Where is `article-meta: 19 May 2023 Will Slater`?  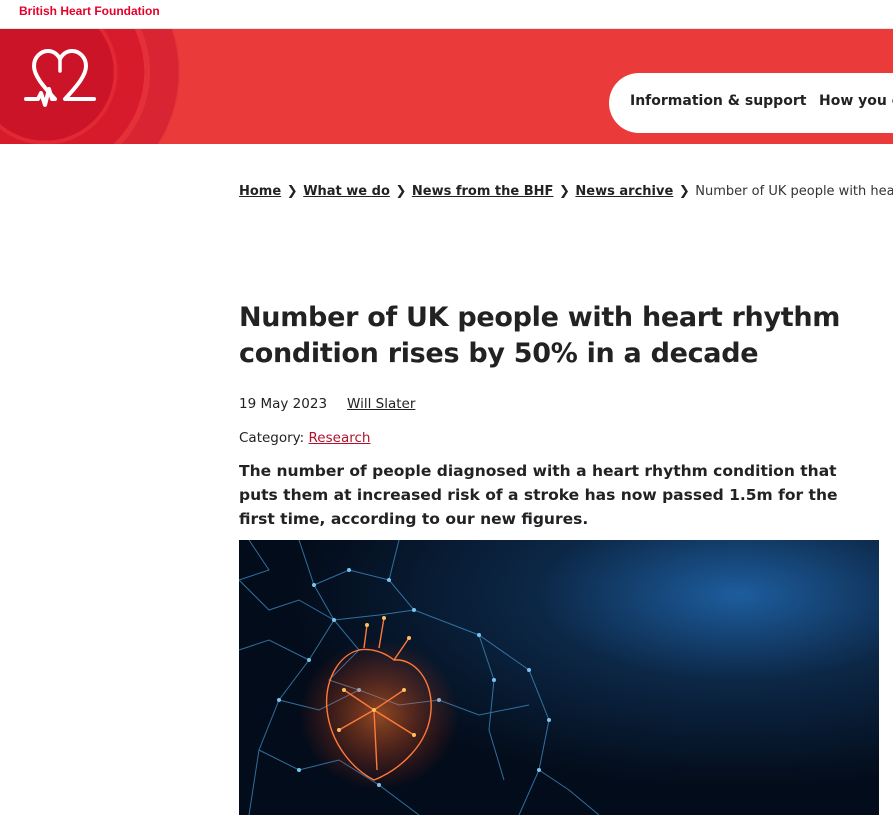
article-meta: 19 May 2023 Will Slater is located at coordinates (327, 404).